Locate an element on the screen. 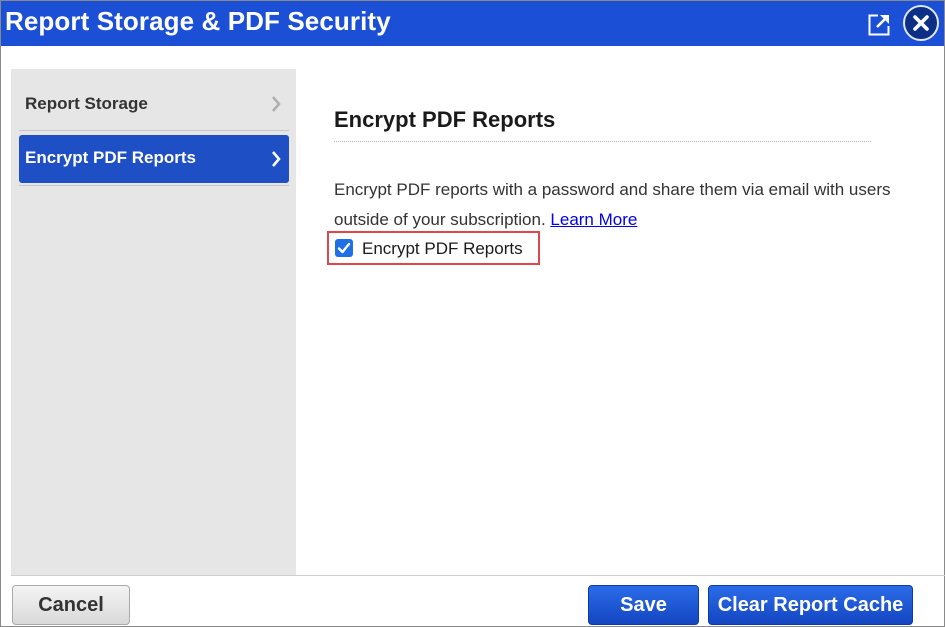  popout-button is located at coordinates (880, 24).